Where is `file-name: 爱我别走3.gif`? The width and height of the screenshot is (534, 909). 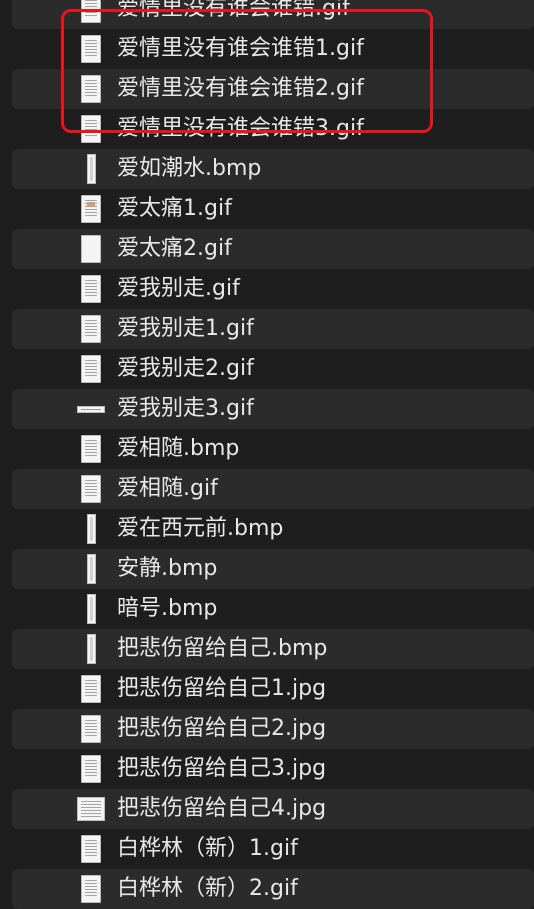 file-name: 爱我别走3.gif is located at coordinates (185, 408).